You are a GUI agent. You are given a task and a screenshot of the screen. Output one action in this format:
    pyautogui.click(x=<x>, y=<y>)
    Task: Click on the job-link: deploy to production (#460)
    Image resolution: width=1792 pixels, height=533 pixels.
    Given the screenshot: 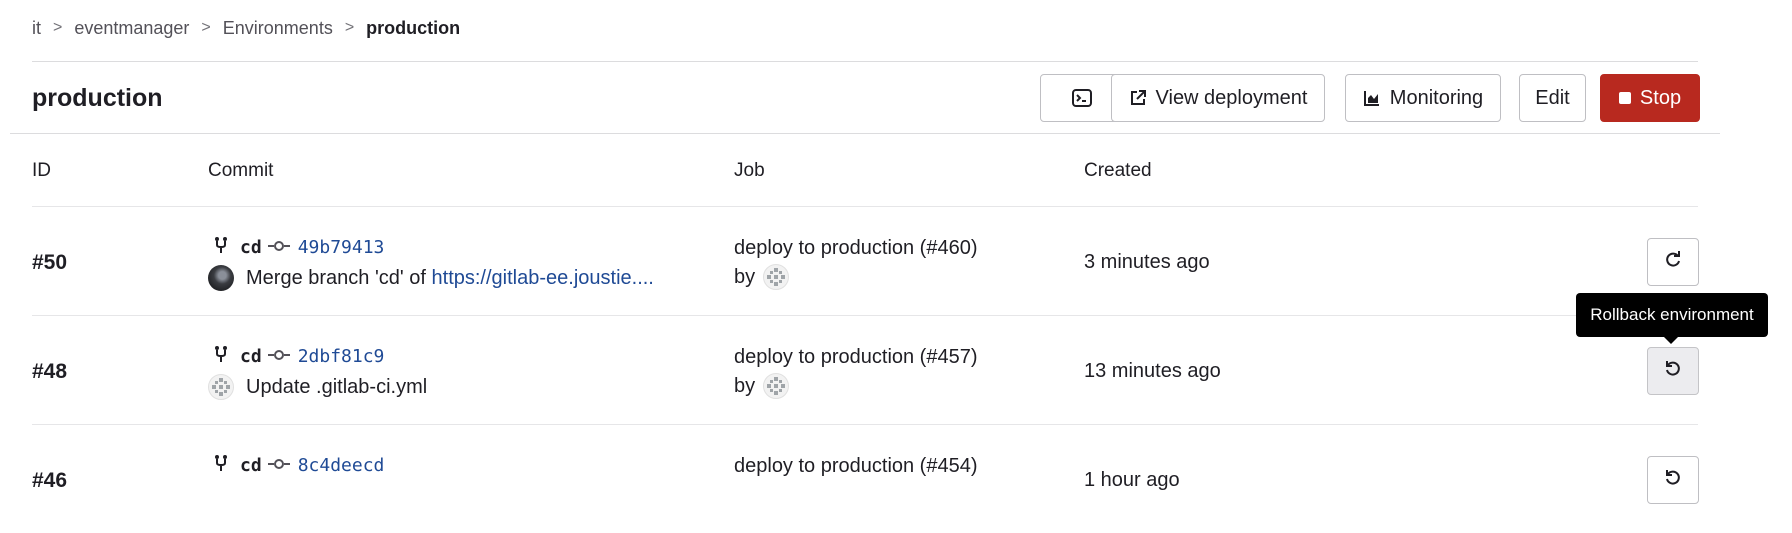 What is the action you would take?
    pyautogui.click(x=856, y=248)
    